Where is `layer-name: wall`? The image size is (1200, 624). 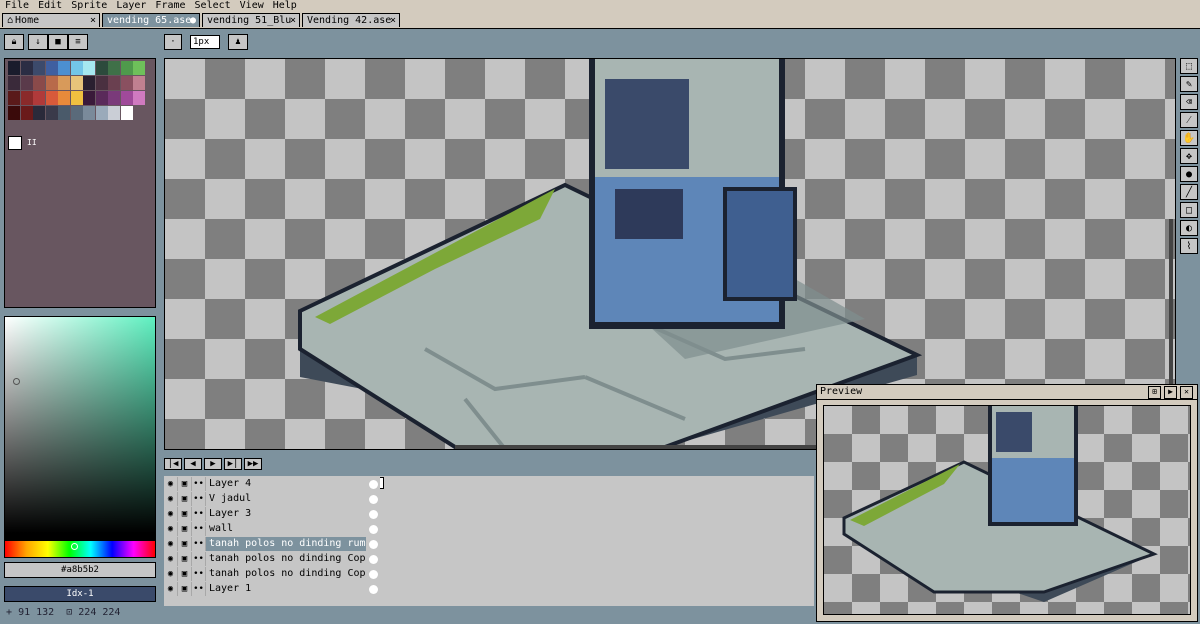
layer-name: wall is located at coordinates (286, 529).